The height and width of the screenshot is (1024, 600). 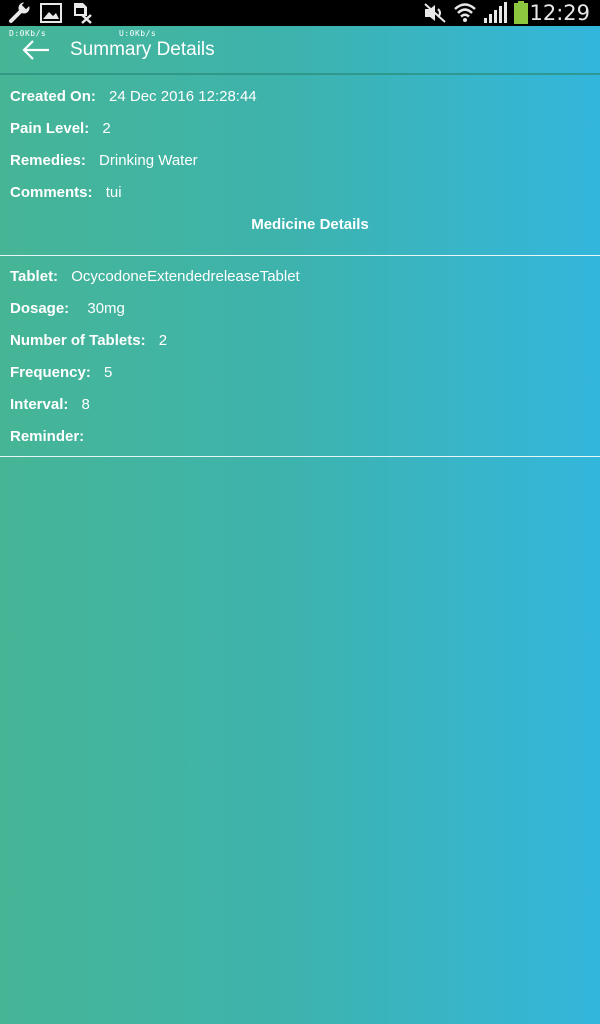 I want to click on remedies-row: Remedies: Drinking Water, so click(x=104, y=160).